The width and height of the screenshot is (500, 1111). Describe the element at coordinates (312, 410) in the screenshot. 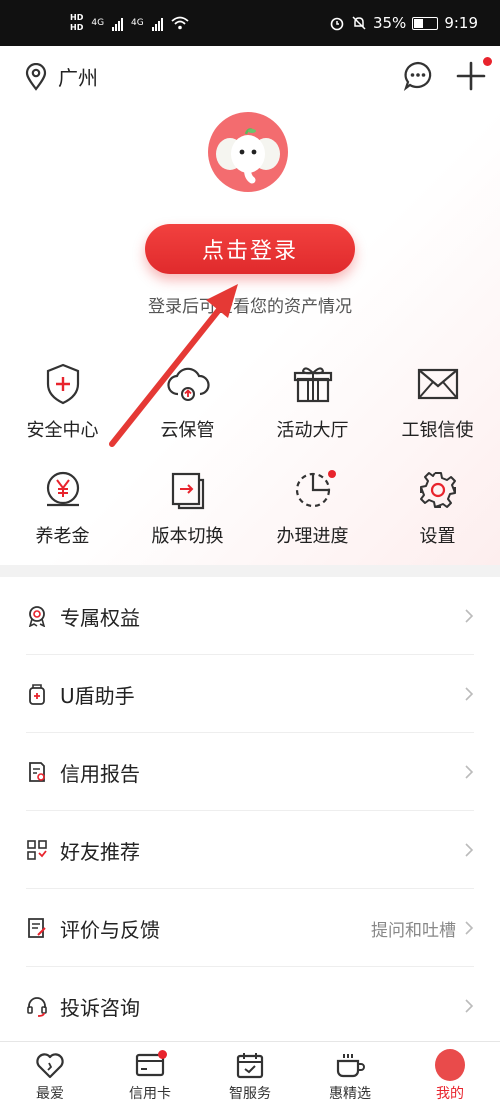

I see `grid-item-activity-hall: 活动大厅` at that location.